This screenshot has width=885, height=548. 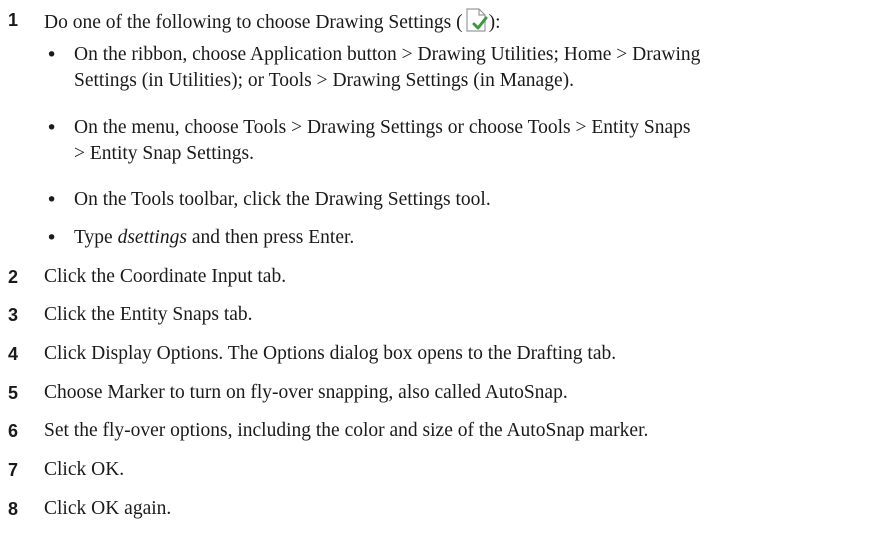 I want to click on step-number: 5, so click(x=13, y=393).